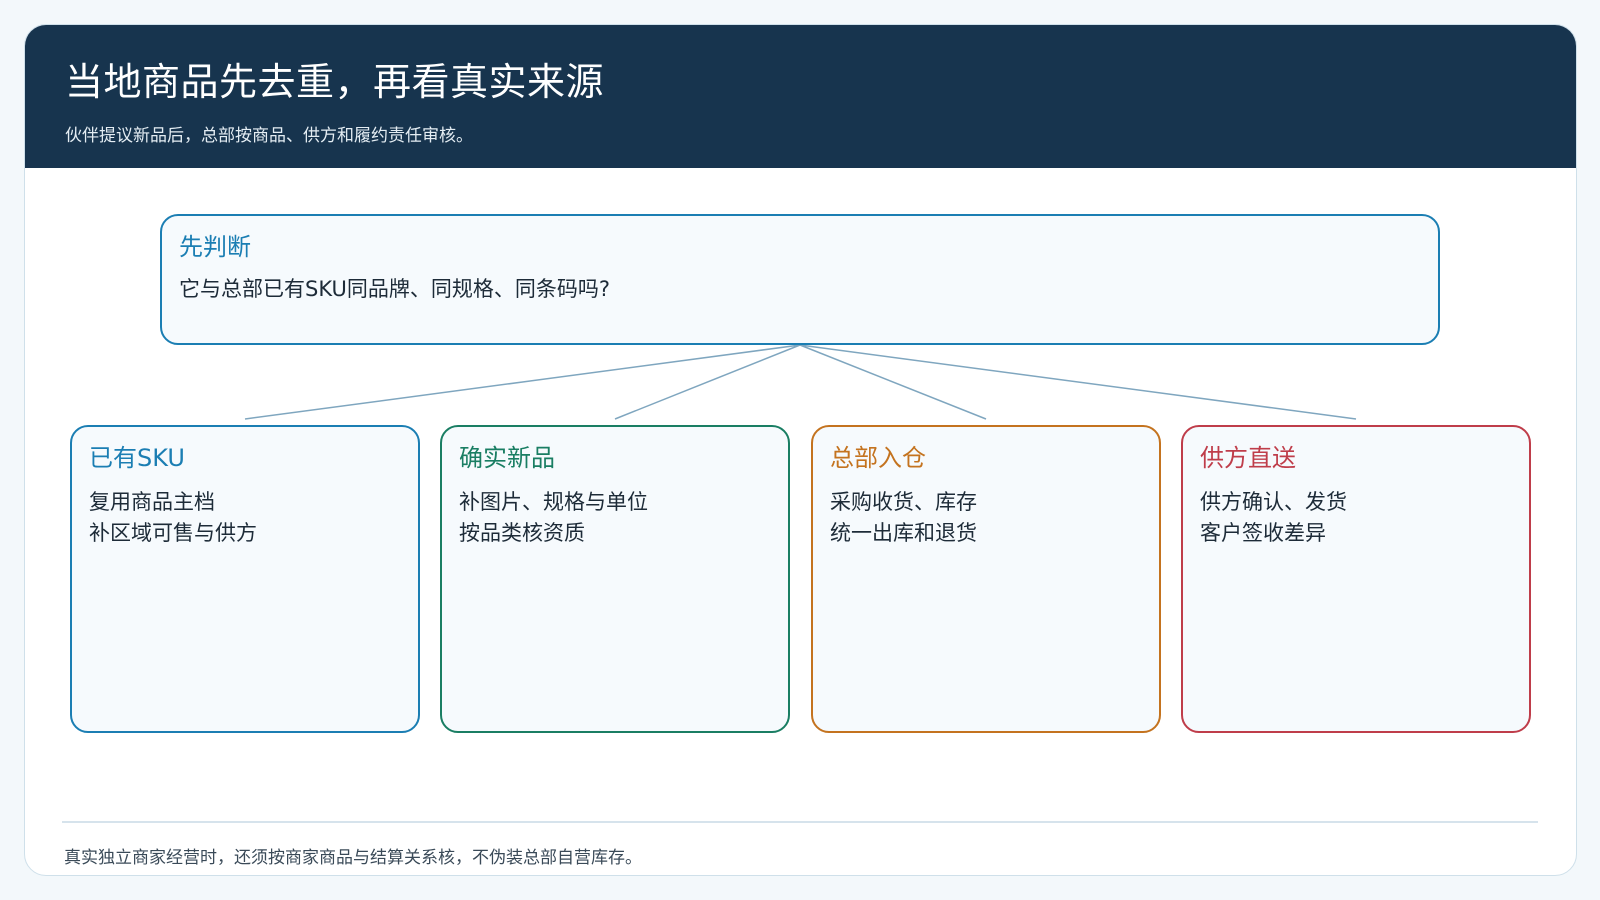 The width and height of the screenshot is (1600, 900). I want to click on branch-title: 总部入仓, so click(878, 458).